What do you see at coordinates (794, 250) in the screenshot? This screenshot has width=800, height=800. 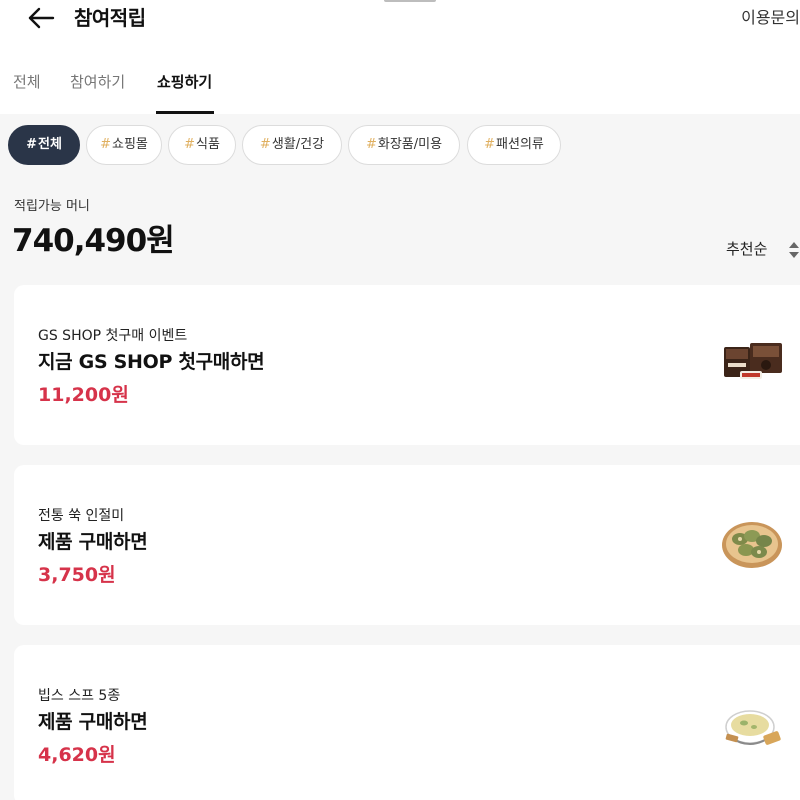 I see `sort-updown-icon` at bounding box center [794, 250].